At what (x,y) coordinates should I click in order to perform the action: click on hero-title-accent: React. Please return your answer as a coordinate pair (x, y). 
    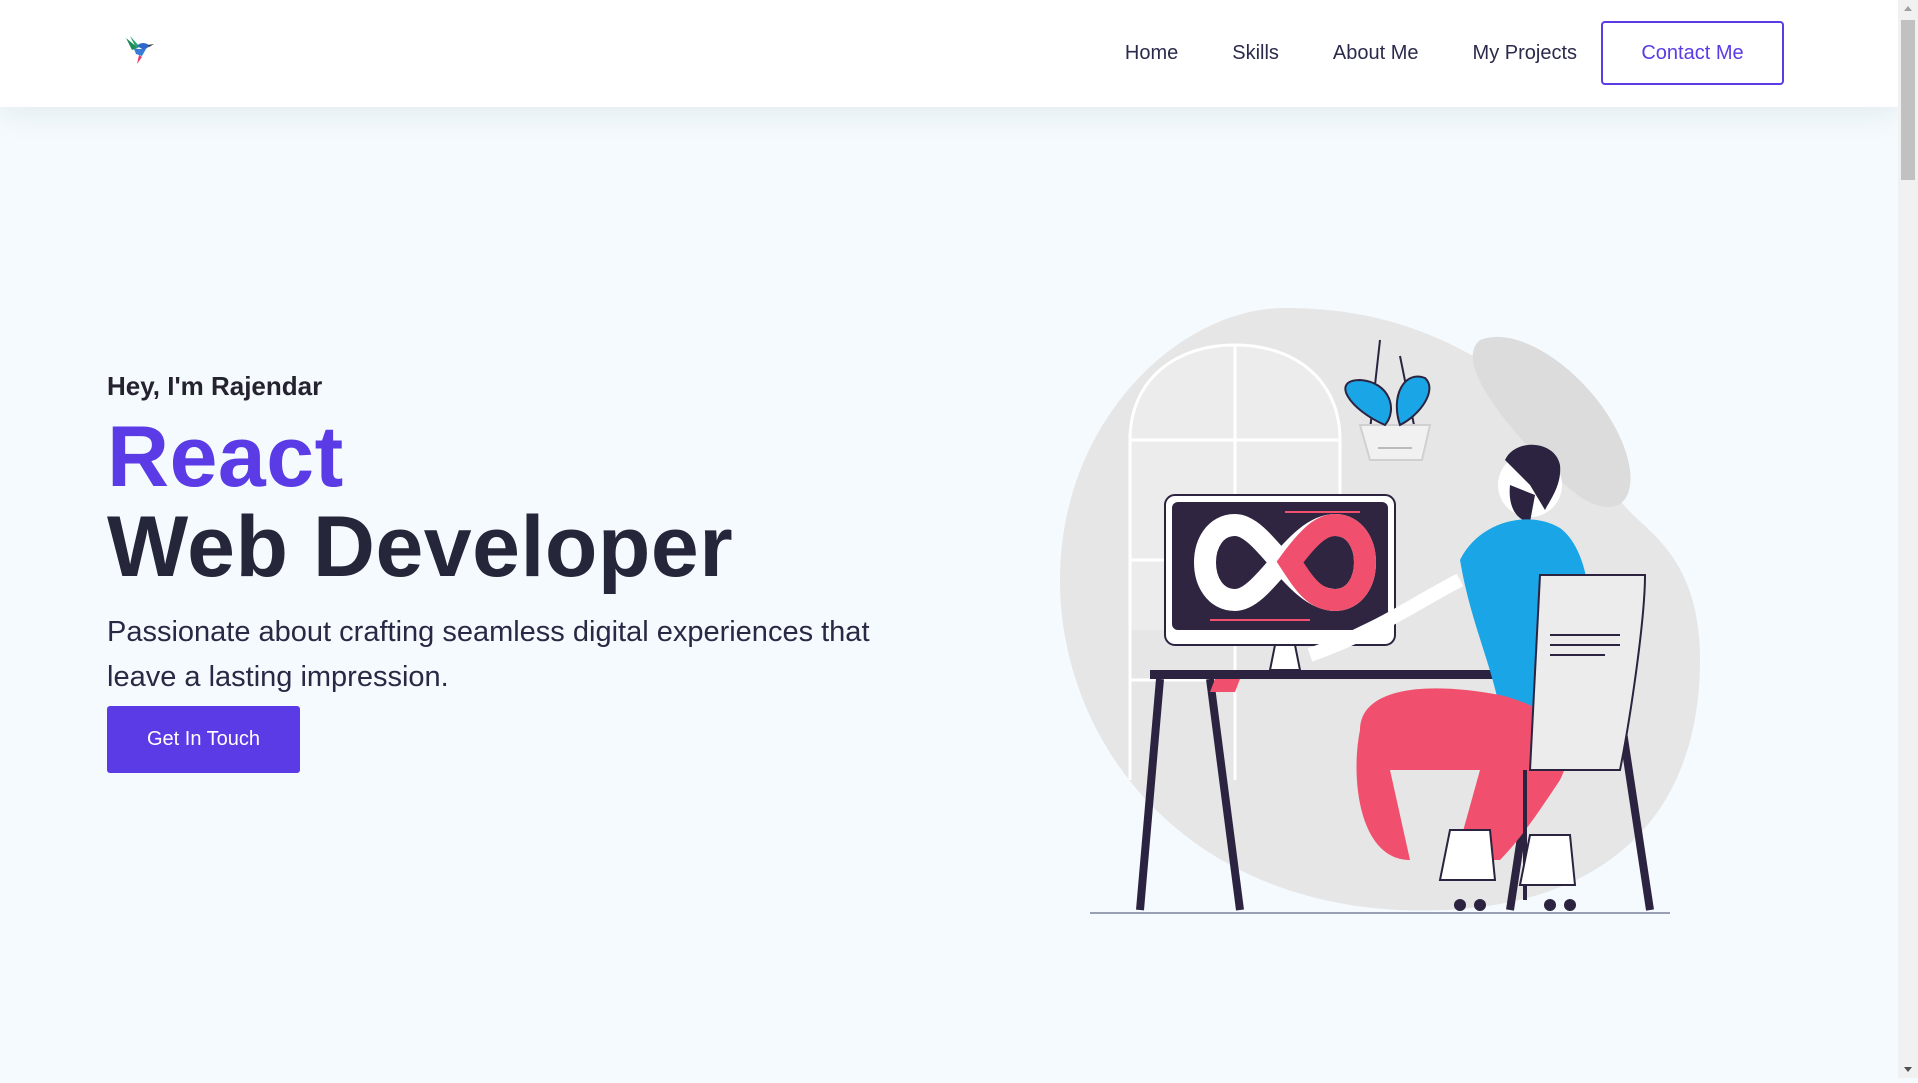
    Looking at the image, I should click on (225, 457).